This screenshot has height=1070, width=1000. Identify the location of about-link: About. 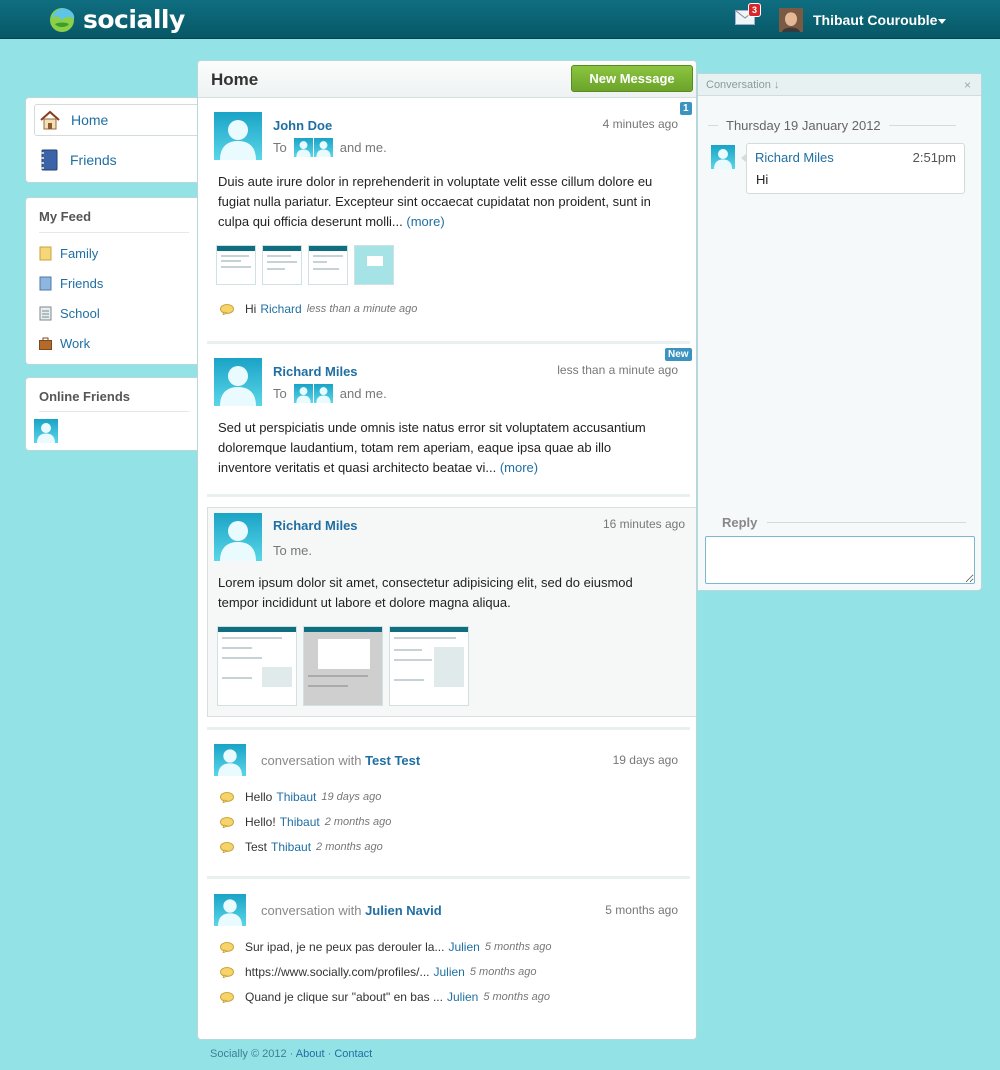
(310, 1054).